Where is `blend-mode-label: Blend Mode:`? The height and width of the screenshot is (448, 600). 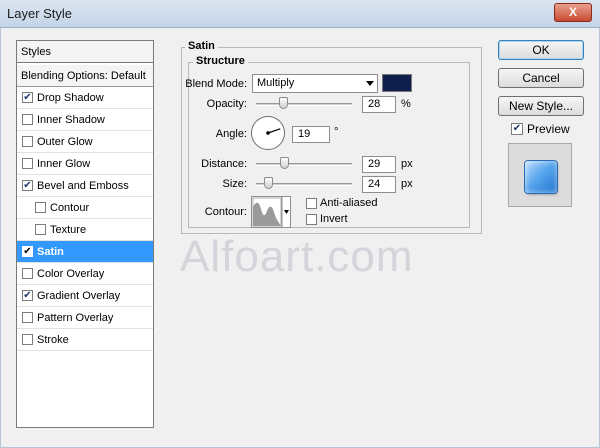 blend-mode-label: Blend Mode: is located at coordinates (216, 84).